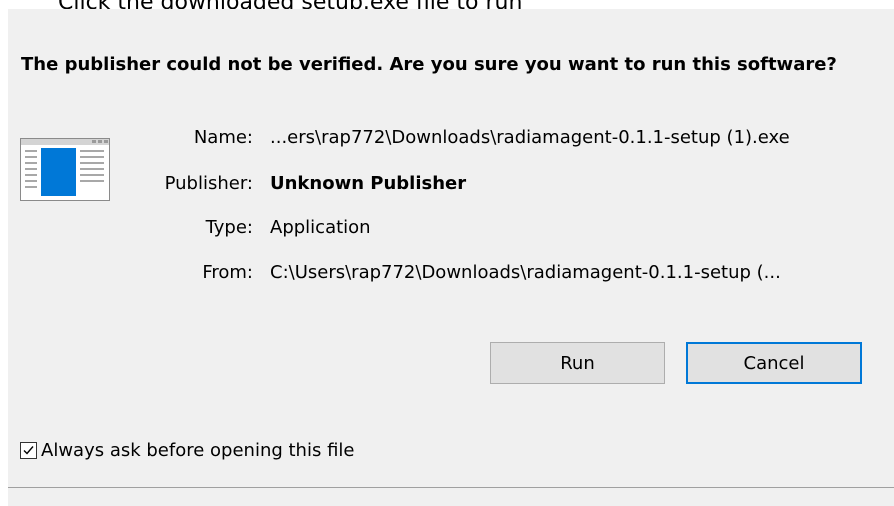 This screenshot has height=506, width=894. I want to click on run-button: Run, so click(577, 363).